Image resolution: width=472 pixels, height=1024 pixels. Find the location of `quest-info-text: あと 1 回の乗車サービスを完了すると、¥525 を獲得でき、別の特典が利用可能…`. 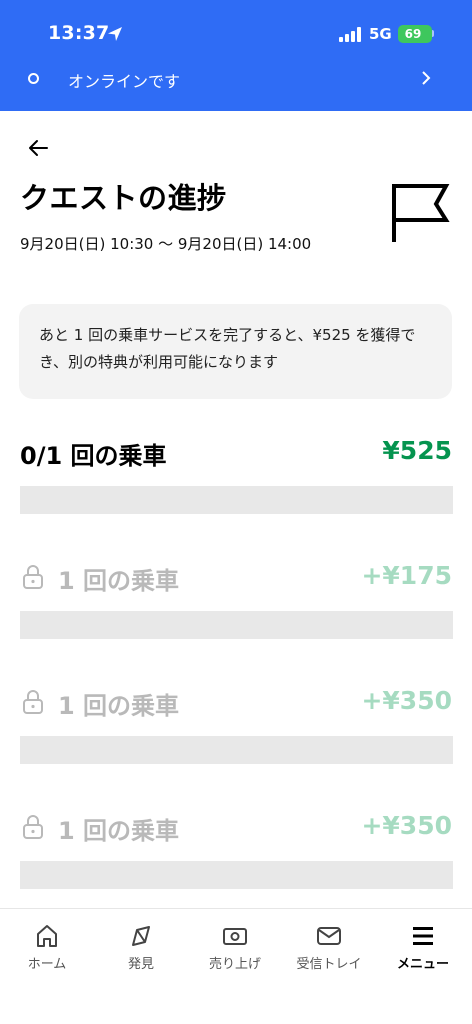

quest-info-text: あと 1 回の乗車サービスを完了すると、¥525 を獲得でき、別の特典が利用可能… is located at coordinates (227, 348).